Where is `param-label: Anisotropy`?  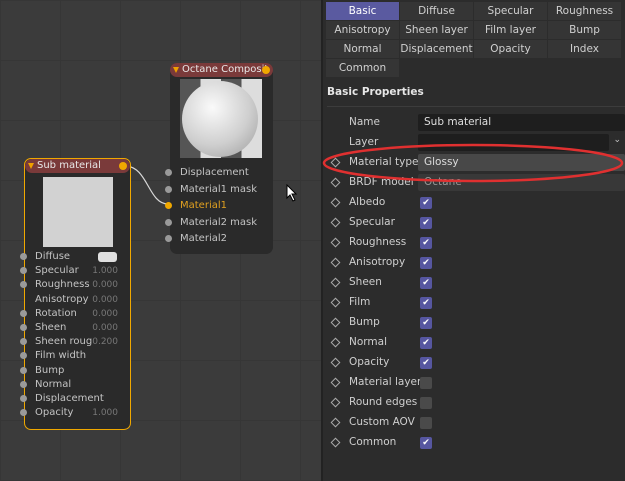
param-label: Anisotropy is located at coordinates (62, 299).